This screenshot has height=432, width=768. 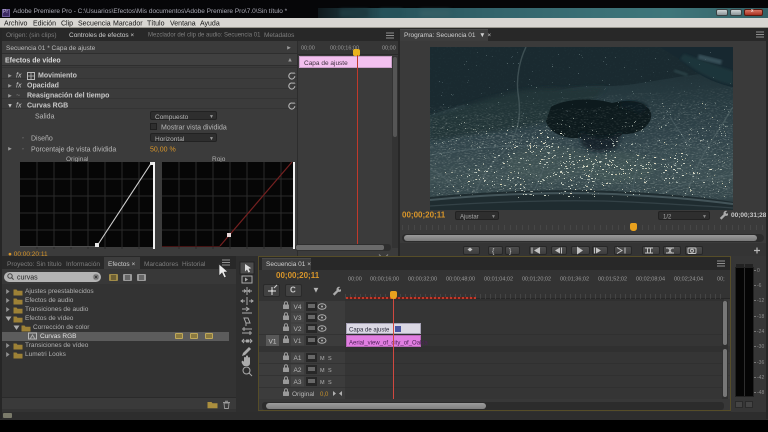 I want to click on svg-text: V4, so click(x=298, y=307).